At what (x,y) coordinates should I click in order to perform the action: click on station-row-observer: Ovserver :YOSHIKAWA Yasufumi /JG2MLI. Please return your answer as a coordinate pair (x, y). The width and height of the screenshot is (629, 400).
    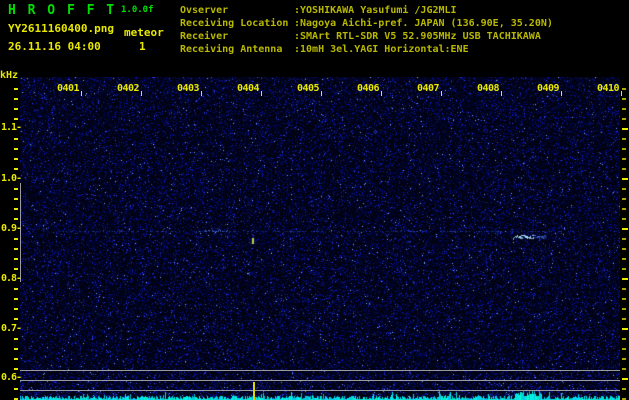
    Looking at the image, I should click on (366, 10).